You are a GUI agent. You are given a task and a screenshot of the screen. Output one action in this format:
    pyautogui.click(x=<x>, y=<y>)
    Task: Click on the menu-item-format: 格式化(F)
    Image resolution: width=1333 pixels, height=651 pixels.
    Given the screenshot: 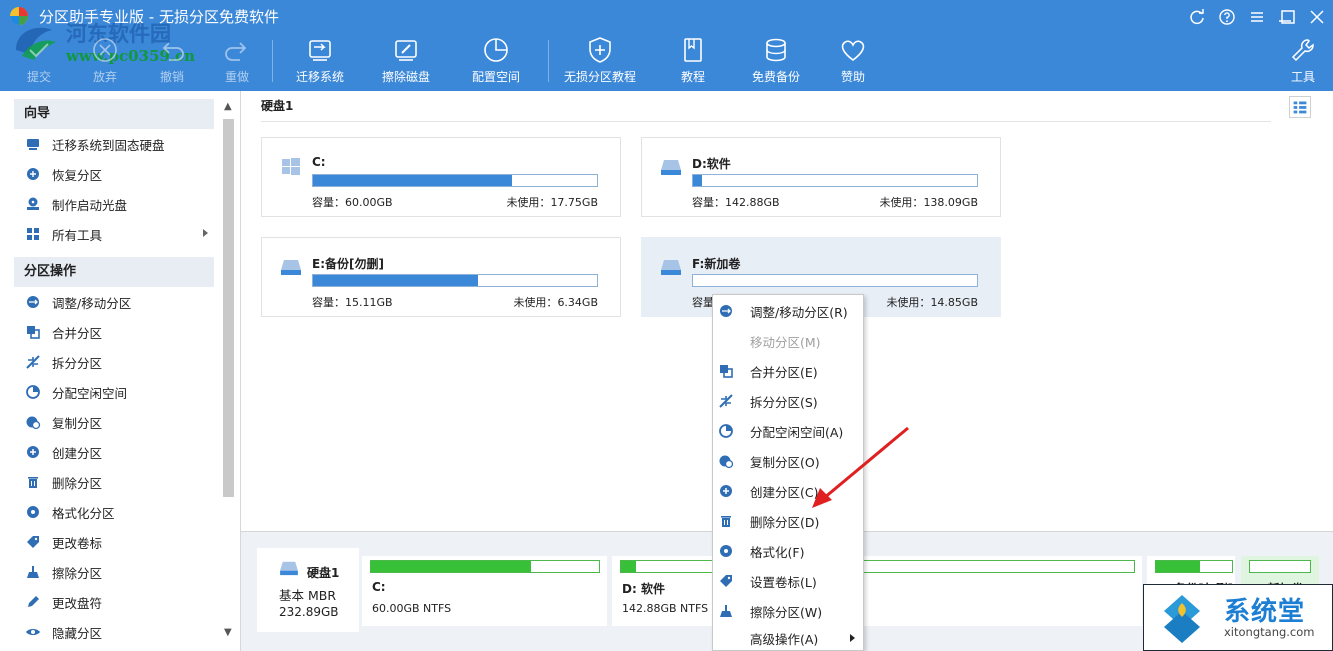 What is the action you would take?
    pyautogui.click(x=788, y=551)
    